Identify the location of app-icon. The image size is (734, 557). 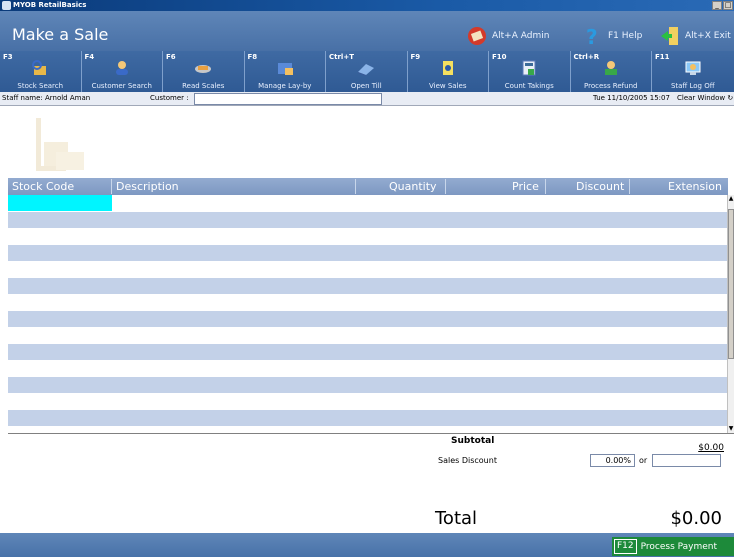
(6, 5).